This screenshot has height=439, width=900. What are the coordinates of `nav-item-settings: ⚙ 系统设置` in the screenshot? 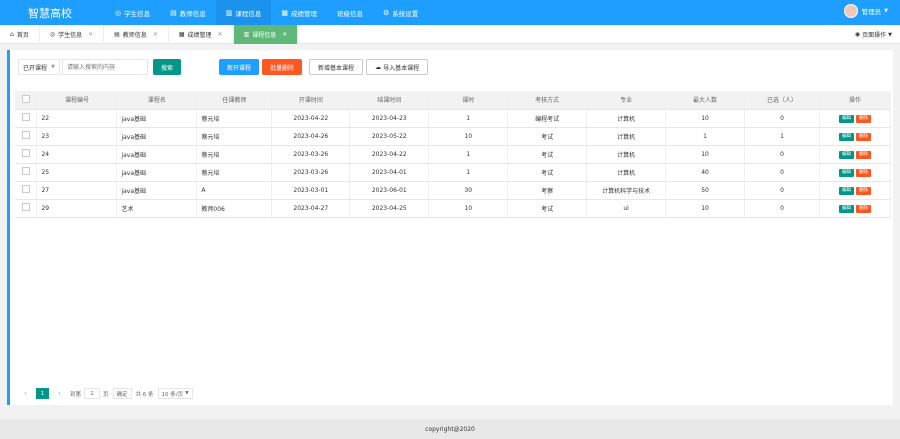 It's located at (400, 12).